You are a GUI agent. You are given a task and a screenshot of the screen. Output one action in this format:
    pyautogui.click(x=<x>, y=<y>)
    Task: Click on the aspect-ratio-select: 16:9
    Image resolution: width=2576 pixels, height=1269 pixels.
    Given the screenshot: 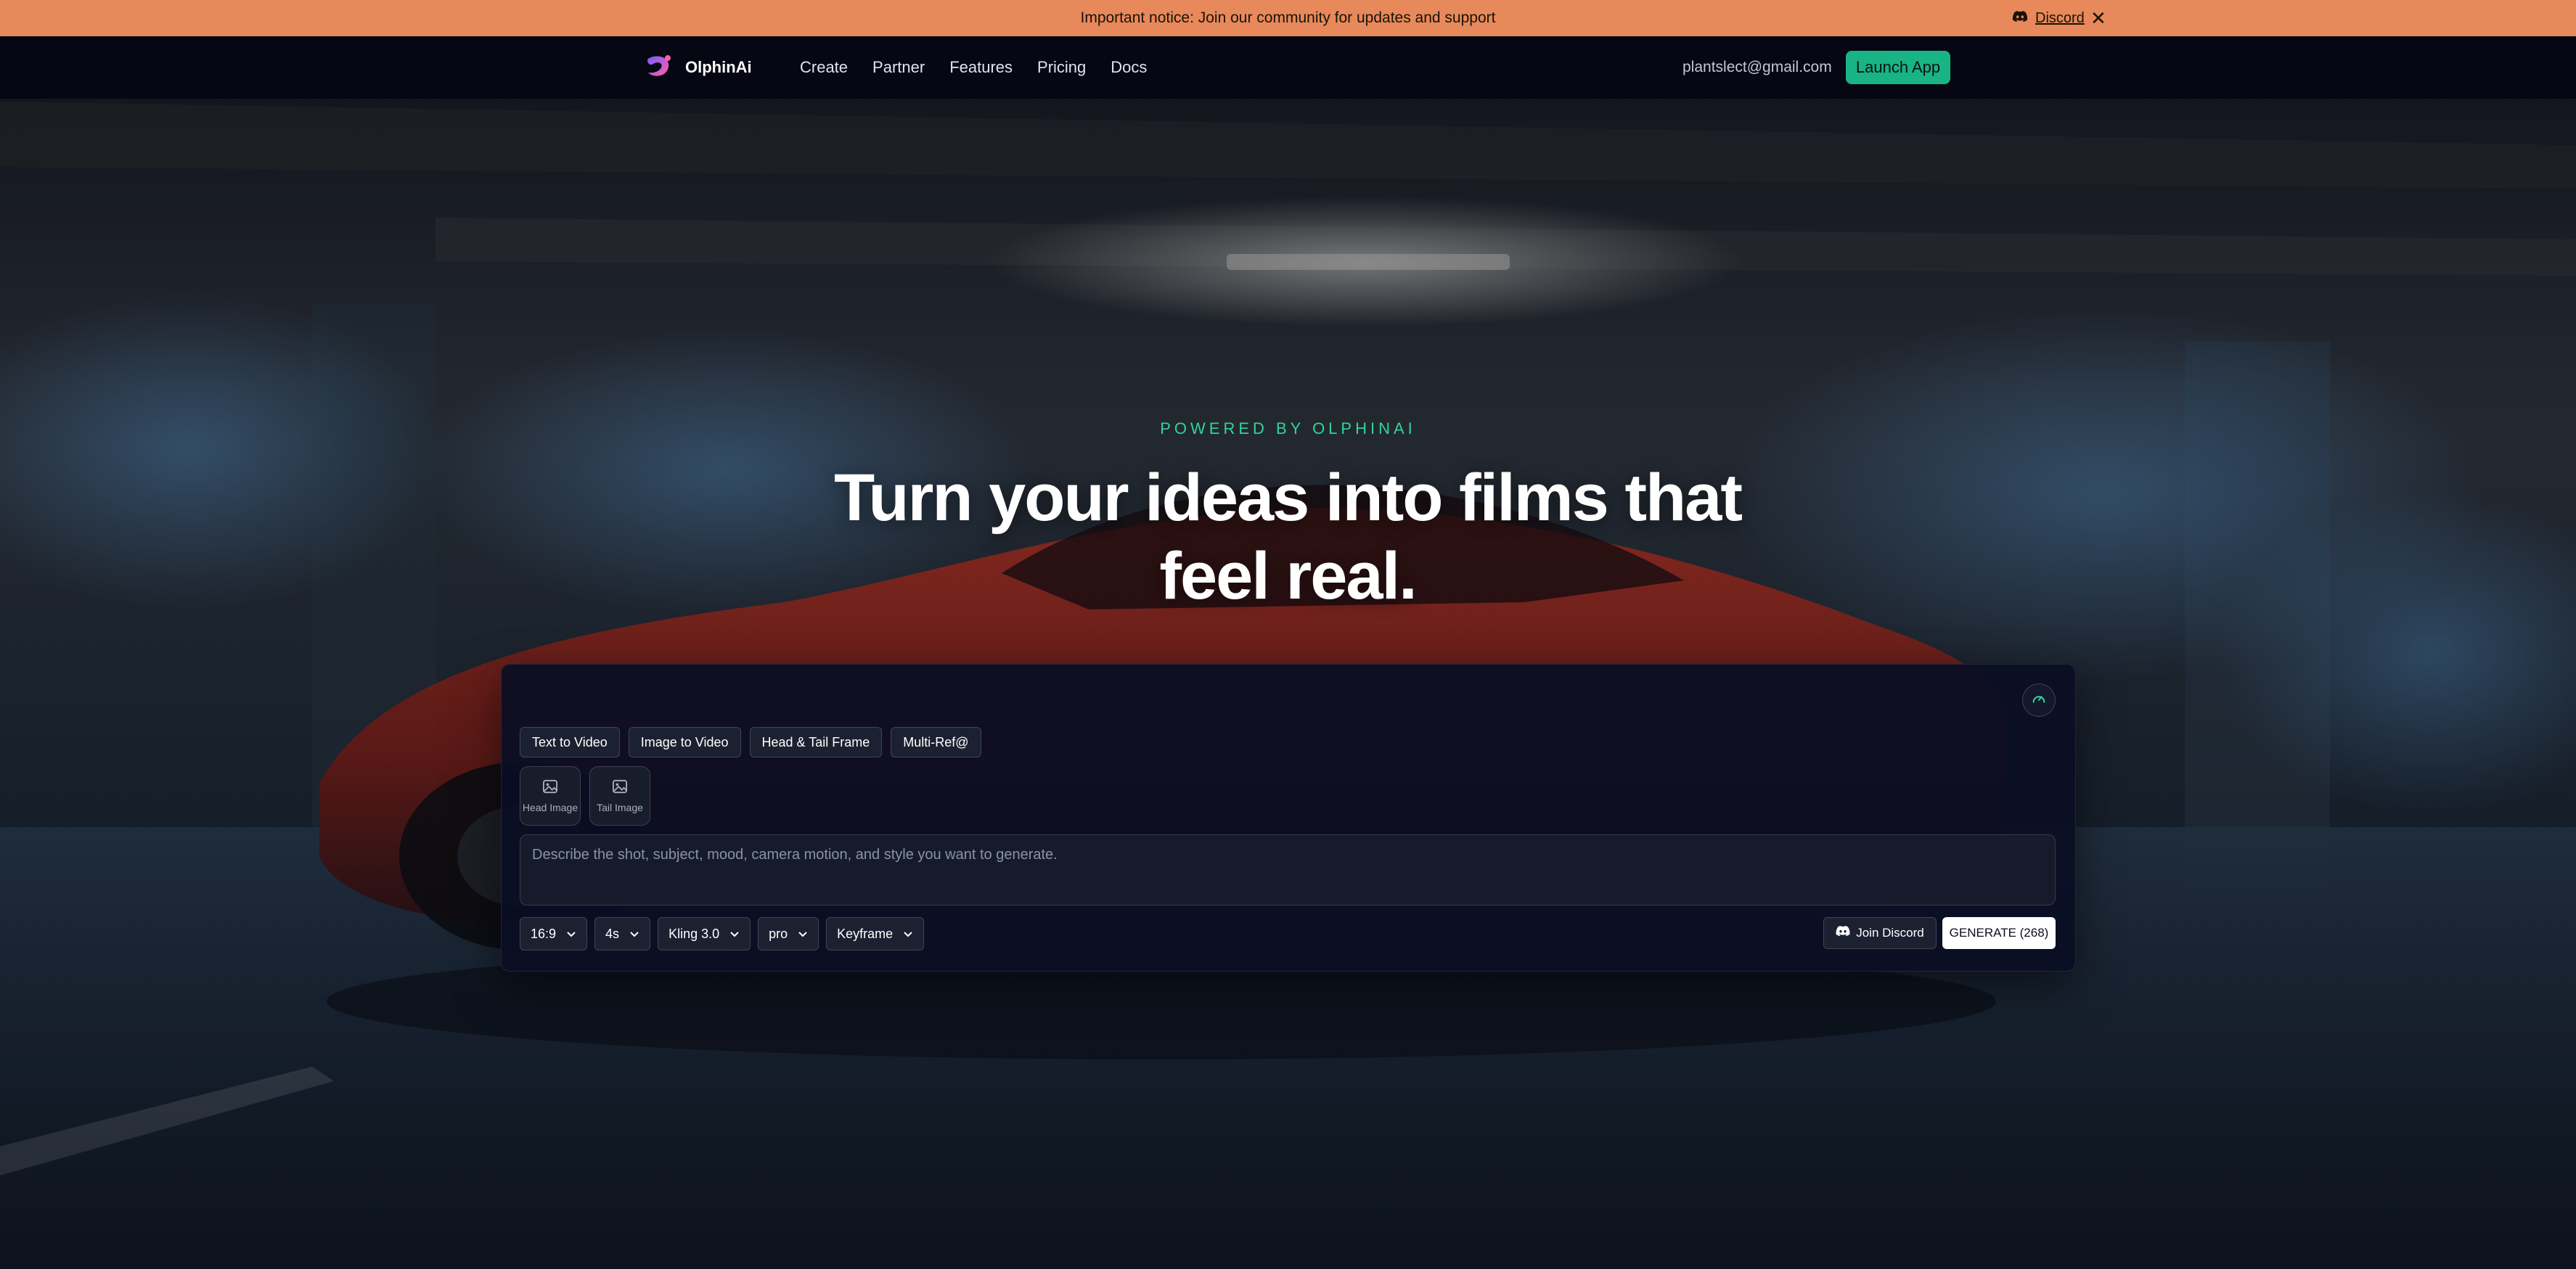 What is the action you would take?
    pyautogui.click(x=554, y=933)
    